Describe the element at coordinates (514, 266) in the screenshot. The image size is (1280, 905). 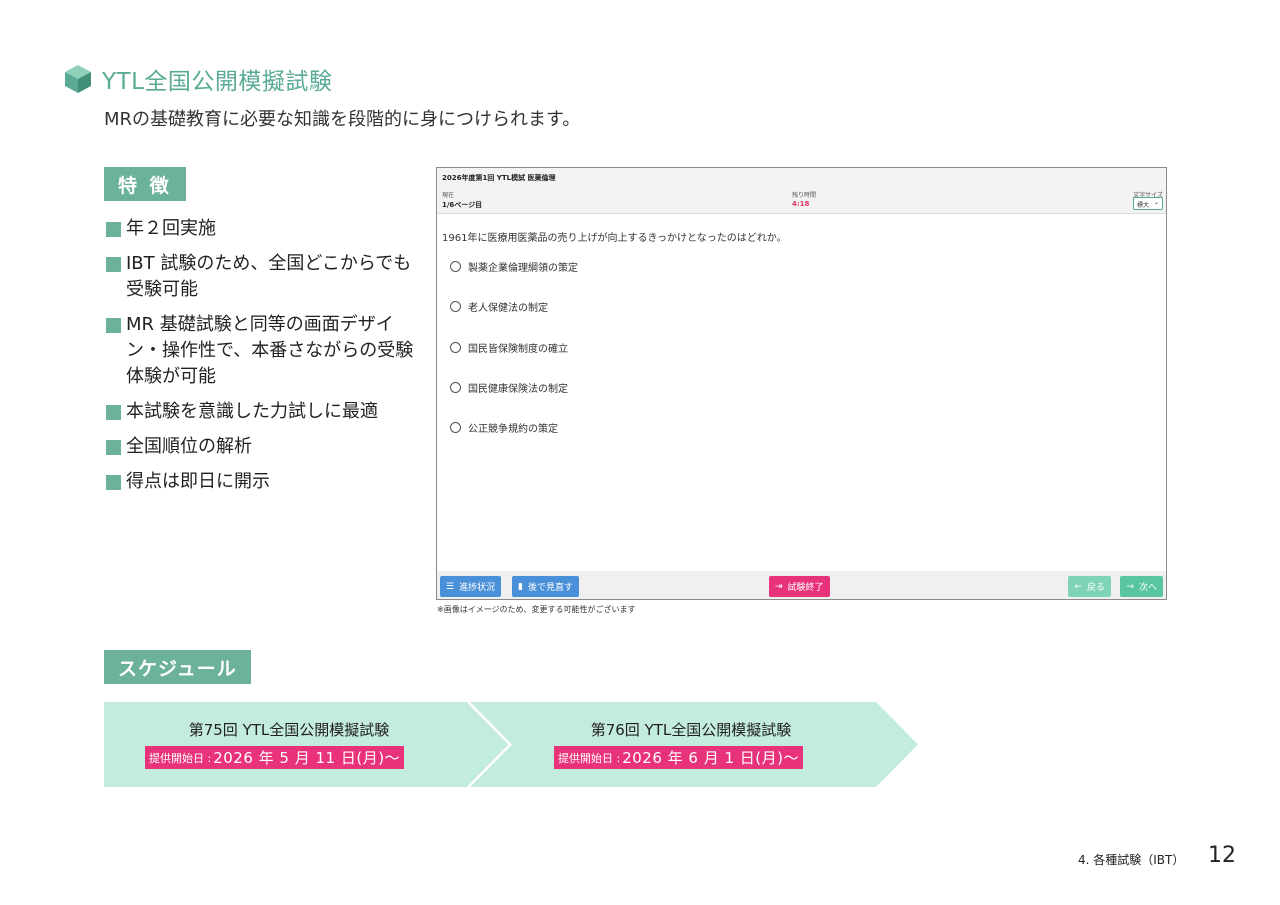
I see `answer-option: 製薬企業倫理綱領の策定` at that location.